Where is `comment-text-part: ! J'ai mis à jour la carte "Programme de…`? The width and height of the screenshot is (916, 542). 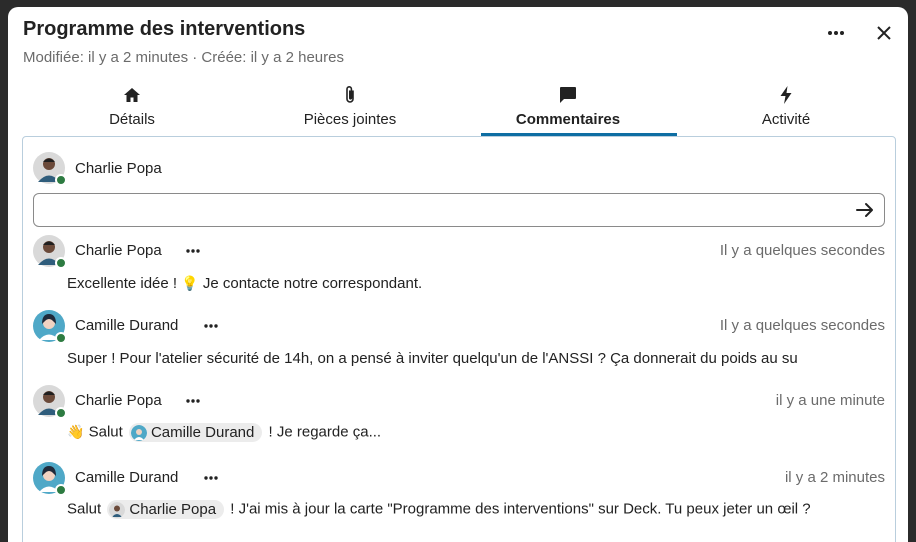 comment-text-part: ! J'ai mis à jour la carte "Programme de… is located at coordinates (518, 509).